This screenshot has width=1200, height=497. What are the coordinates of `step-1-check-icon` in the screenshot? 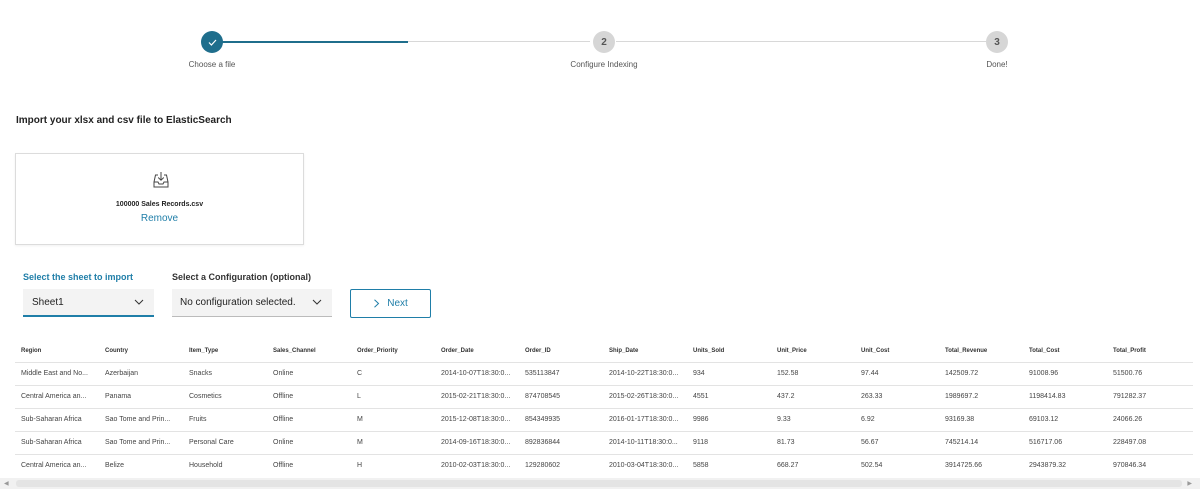 It's located at (212, 42).